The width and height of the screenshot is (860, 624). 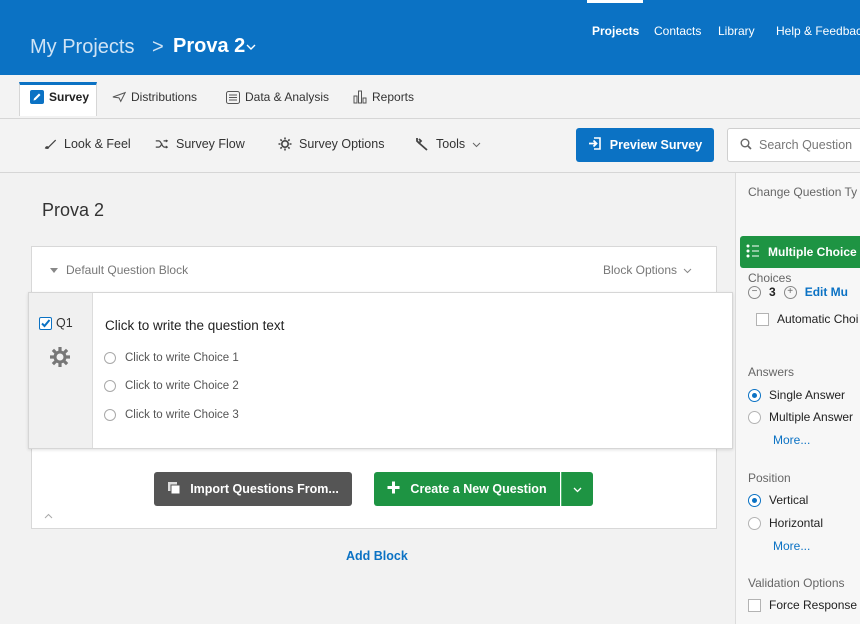 I want to click on force-response-option: Force Response, so click(x=802, y=605).